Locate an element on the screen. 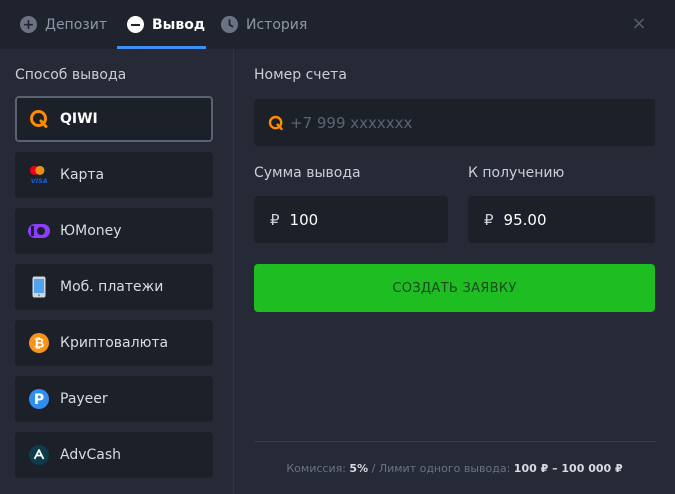  method-label: Карта is located at coordinates (82, 175).